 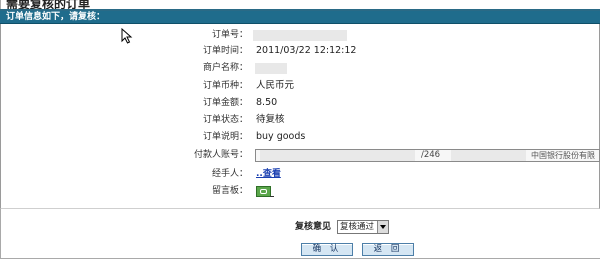 What do you see at coordinates (229, 174) in the screenshot?
I see `handler-label: 经手人：` at bounding box center [229, 174].